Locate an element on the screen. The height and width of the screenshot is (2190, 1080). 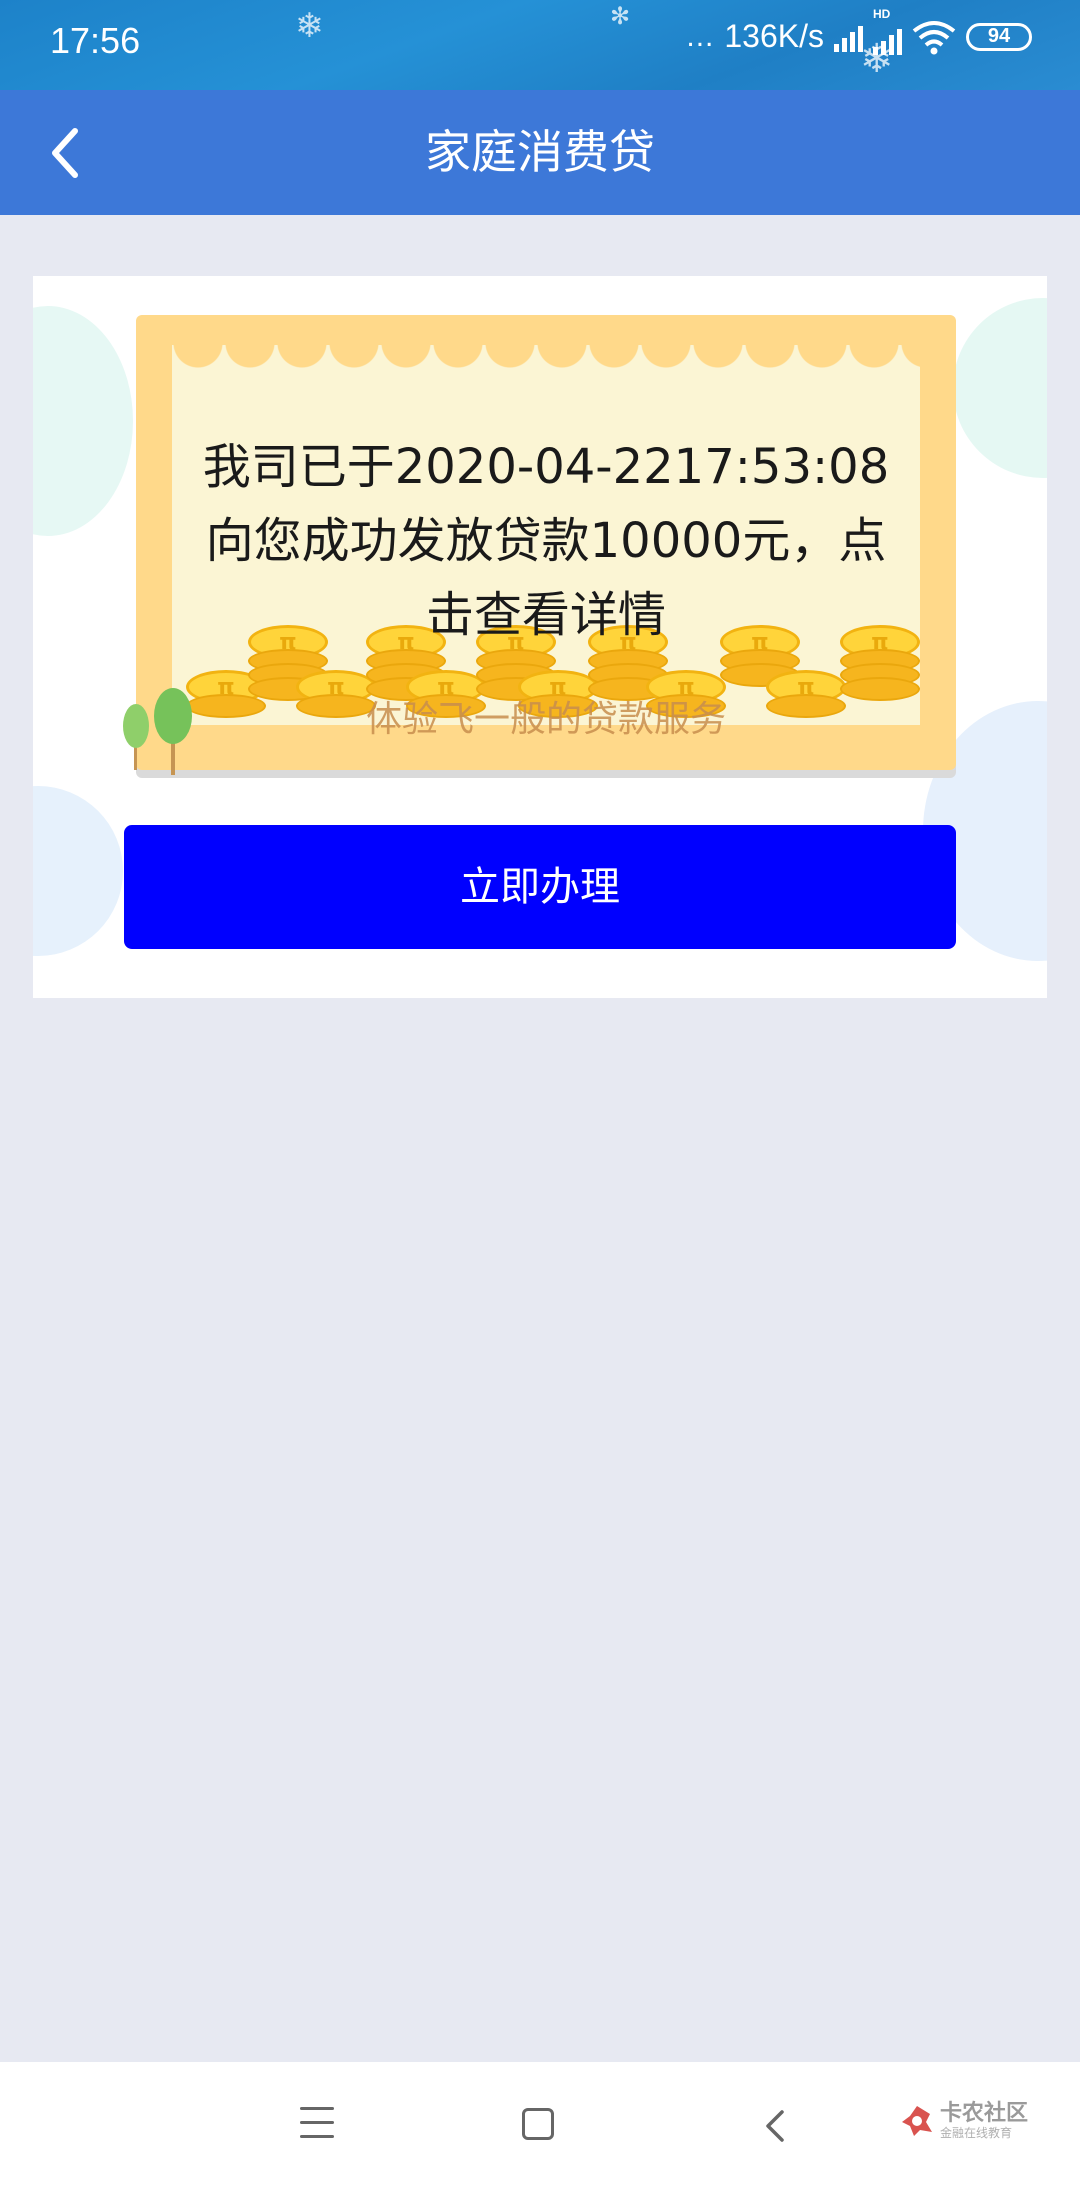
watermark-subtitle: 金融在线教育 is located at coordinates (976, 2133).